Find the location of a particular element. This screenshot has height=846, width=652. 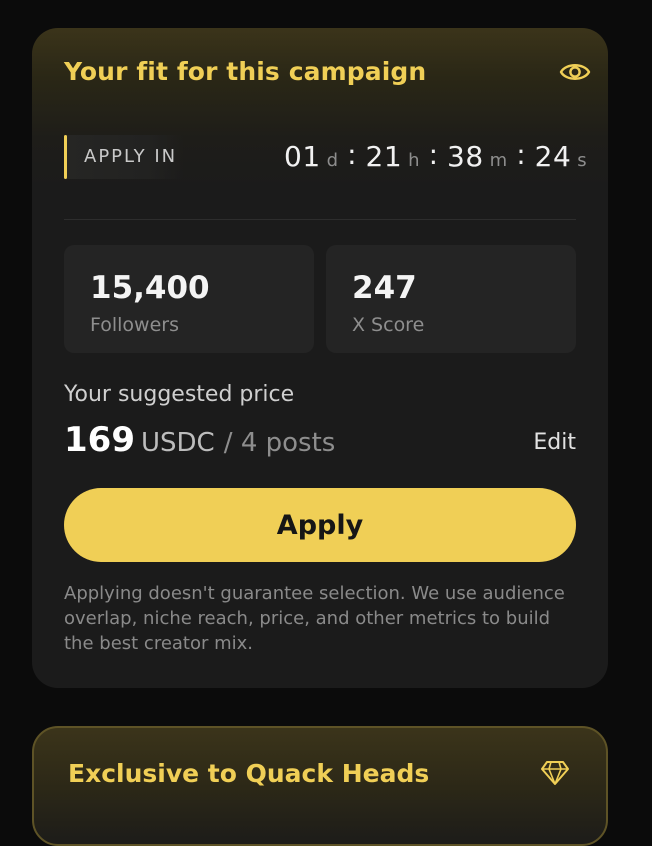

countdown-minutes: 38 is located at coordinates (465, 156).